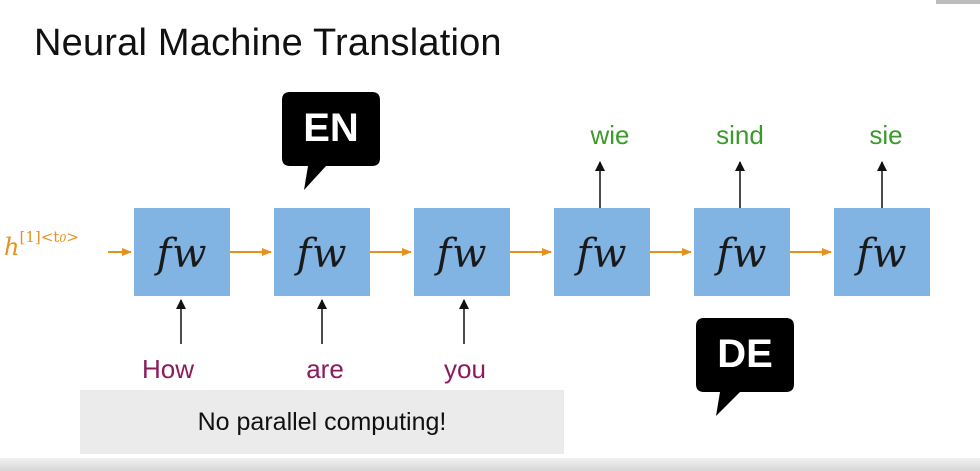  Describe the element at coordinates (167, 369) in the screenshot. I see `input-word-how: How` at that location.